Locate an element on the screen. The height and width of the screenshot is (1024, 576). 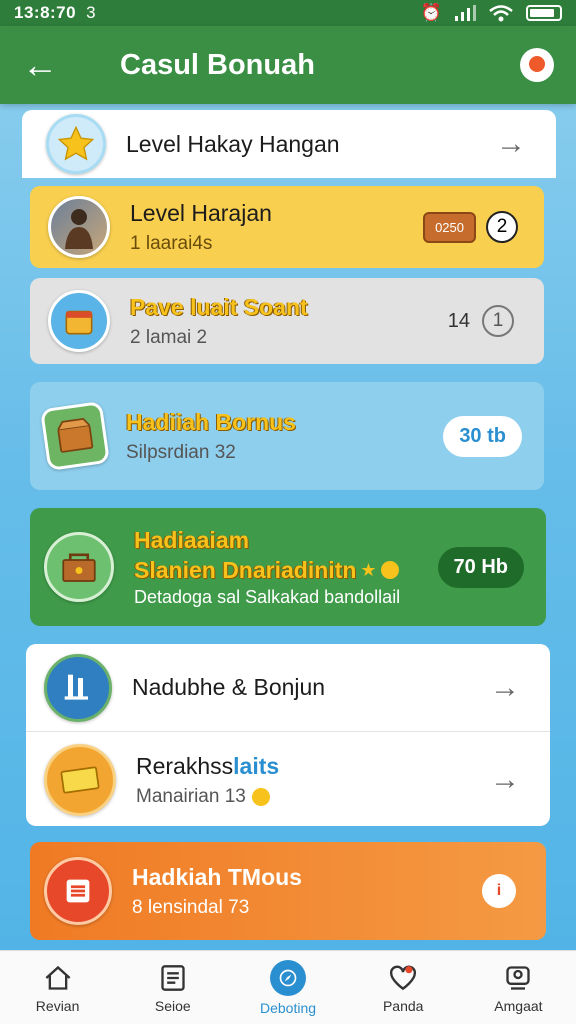
item-title: Level Hakay Hangan is located at coordinates (233, 143).